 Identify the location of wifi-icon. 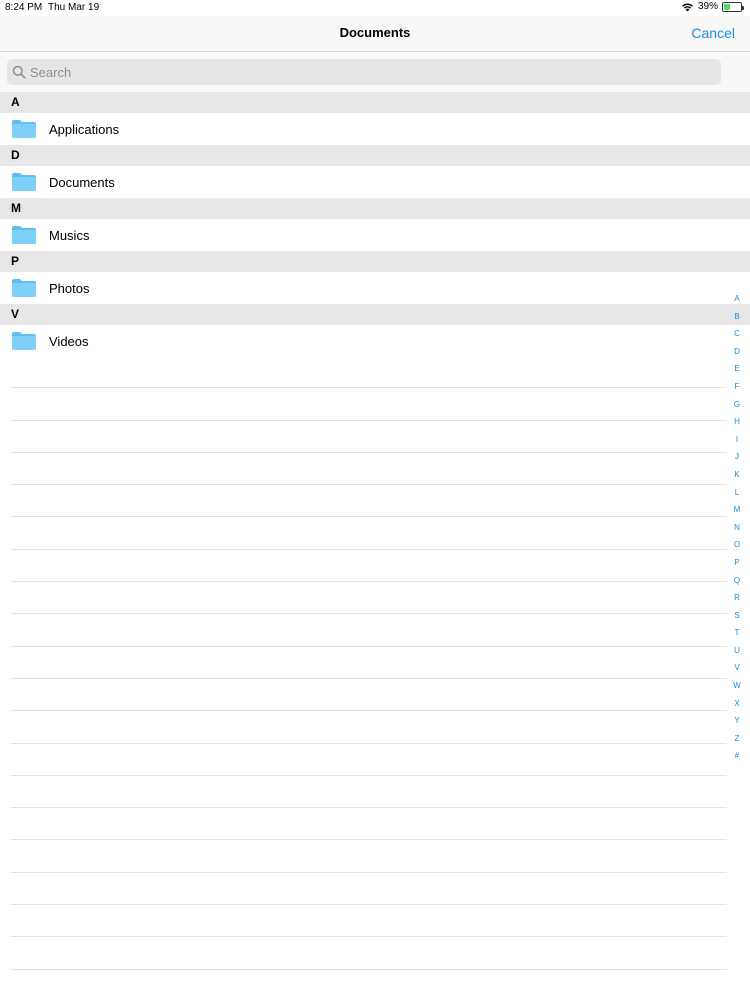
(687, 7).